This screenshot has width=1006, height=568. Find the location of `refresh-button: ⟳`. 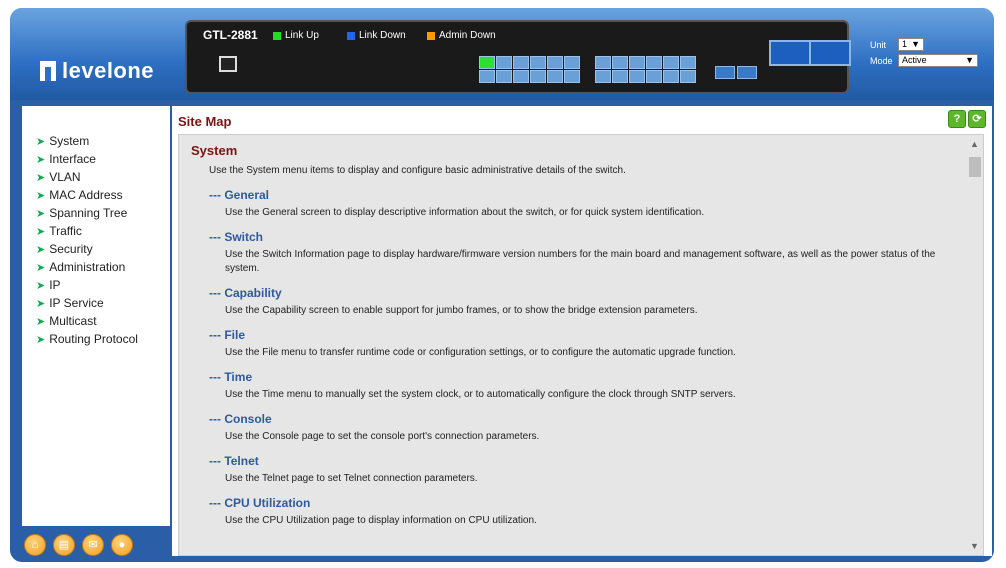

refresh-button: ⟳ is located at coordinates (977, 119).